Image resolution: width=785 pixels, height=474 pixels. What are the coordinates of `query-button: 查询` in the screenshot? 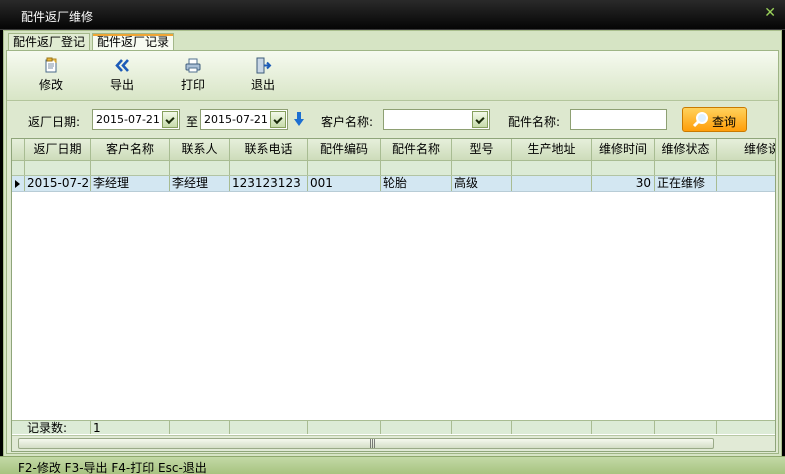 It's located at (714, 119).